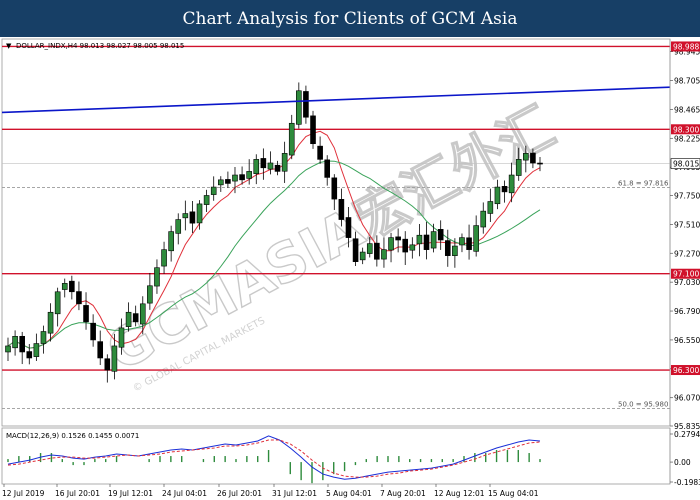 The height and width of the screenshot is (500, 700). Describe the element at coordinates (513, 493) in the screenshot. I see `time-axis-label: 15 Aug 04:01` at that location.